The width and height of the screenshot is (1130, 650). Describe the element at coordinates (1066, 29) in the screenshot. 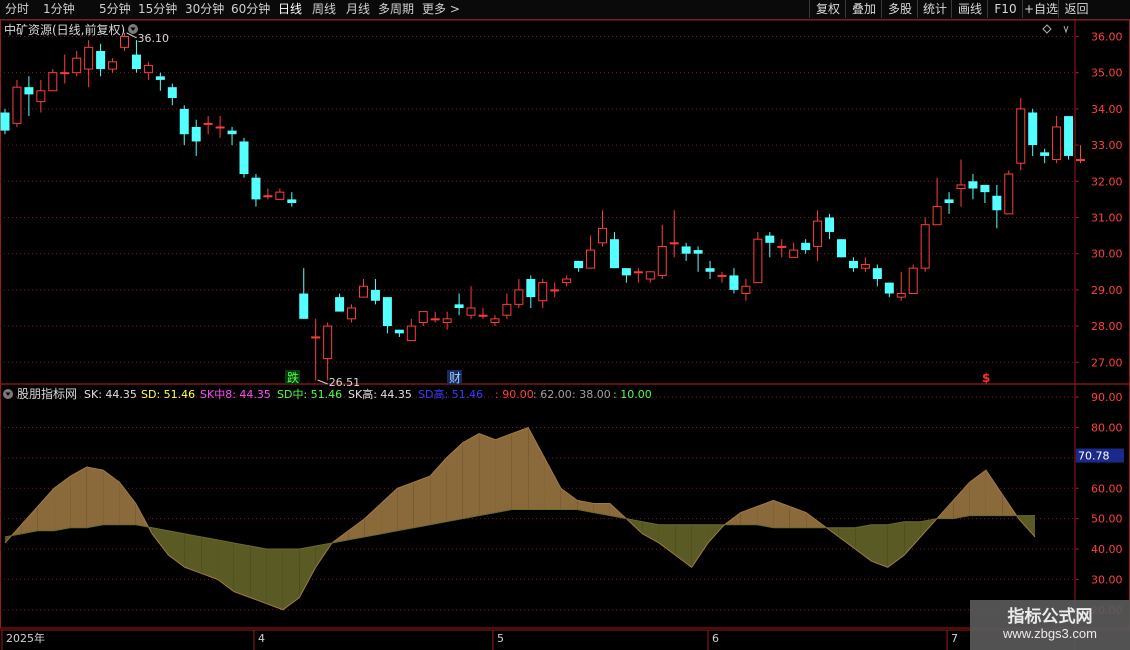

I see `collapse-chevron-icon` at that location.